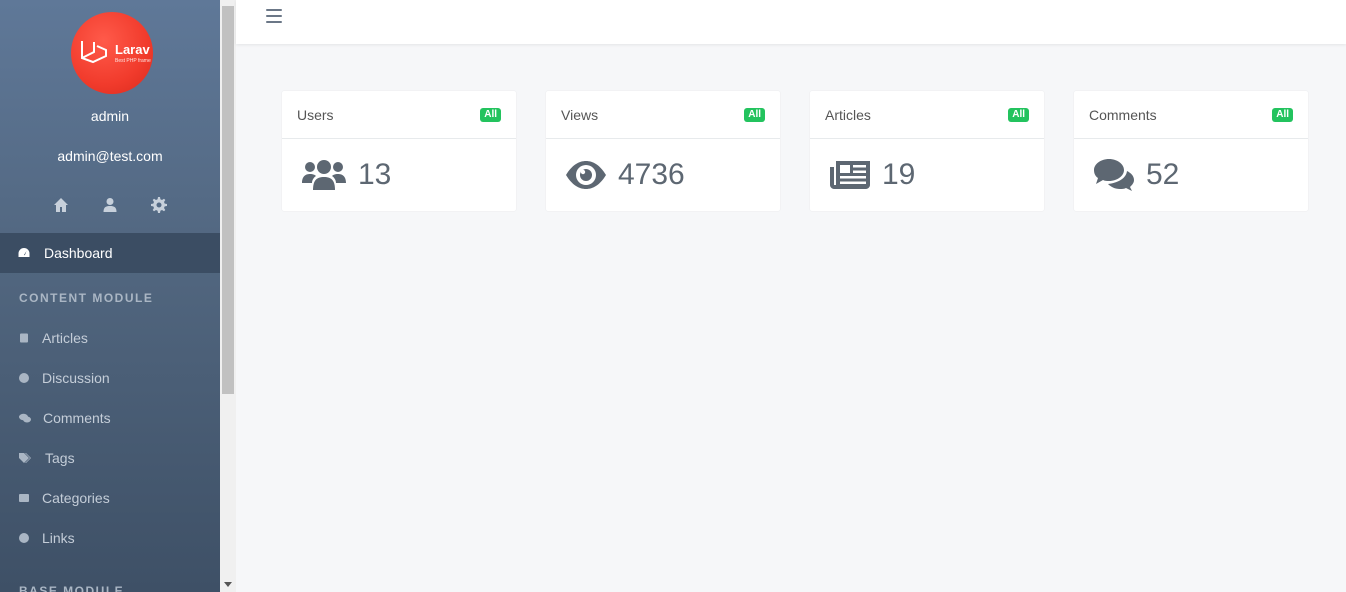  Describe the element at coordinates (60, 458) in the screenshot. I see `sidebar-item-label: Tags` at that location.